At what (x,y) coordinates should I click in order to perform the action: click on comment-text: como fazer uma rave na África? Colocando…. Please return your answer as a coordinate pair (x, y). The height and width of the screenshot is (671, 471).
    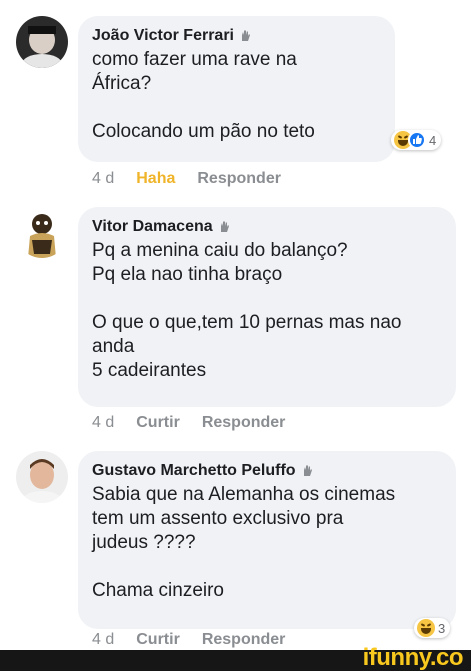
    Looking at the image, I should click on (203, 95).